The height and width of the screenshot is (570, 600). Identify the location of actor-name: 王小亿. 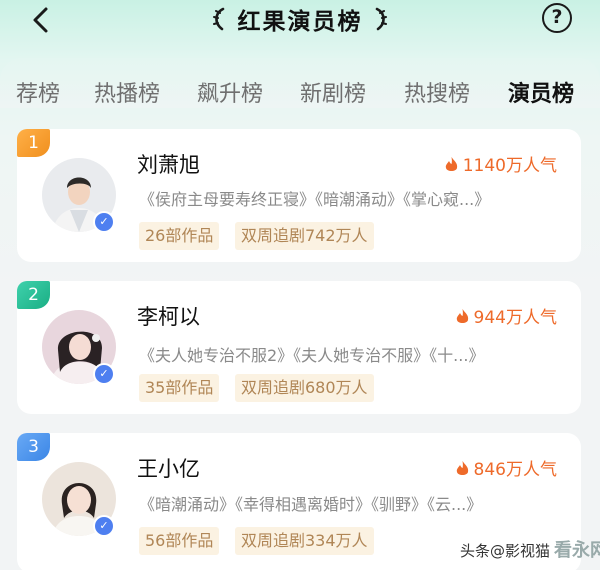
(168, 469).